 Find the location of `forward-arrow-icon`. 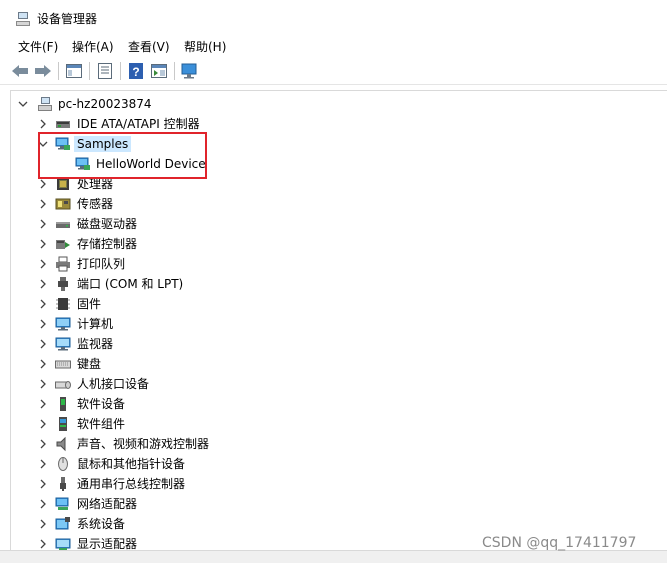

forward-arrow-icon is located at coordinates (43, 71).